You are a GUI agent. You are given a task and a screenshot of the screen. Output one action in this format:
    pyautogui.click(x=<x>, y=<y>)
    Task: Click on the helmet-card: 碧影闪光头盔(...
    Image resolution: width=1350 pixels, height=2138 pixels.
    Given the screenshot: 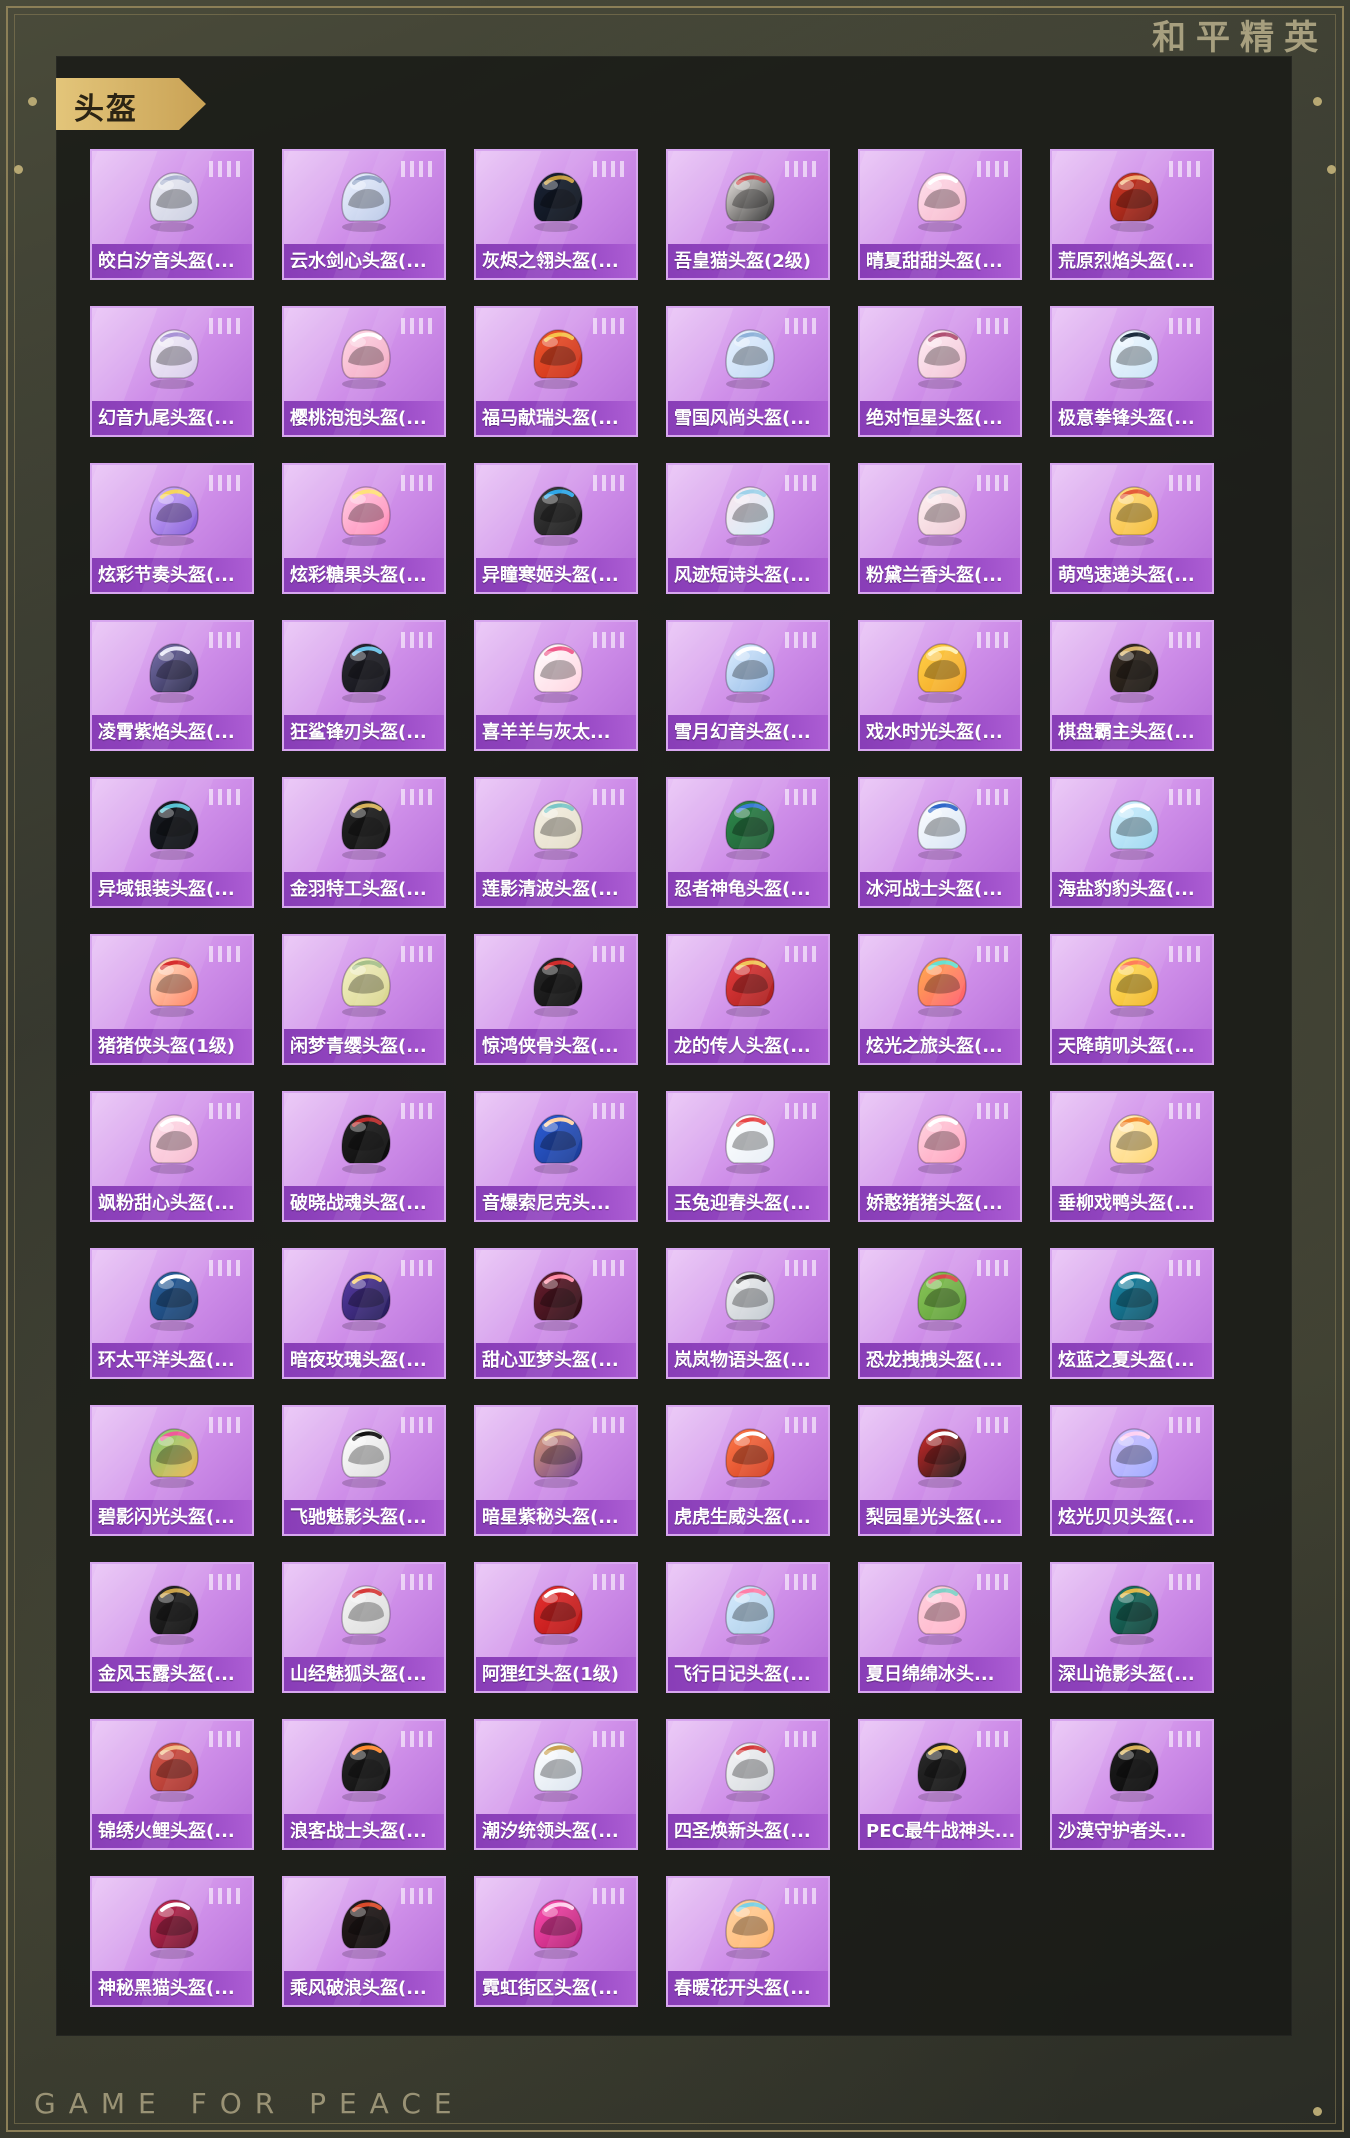 What is the action you would take?
    pyautogui.click(x=172, y=1470)
    